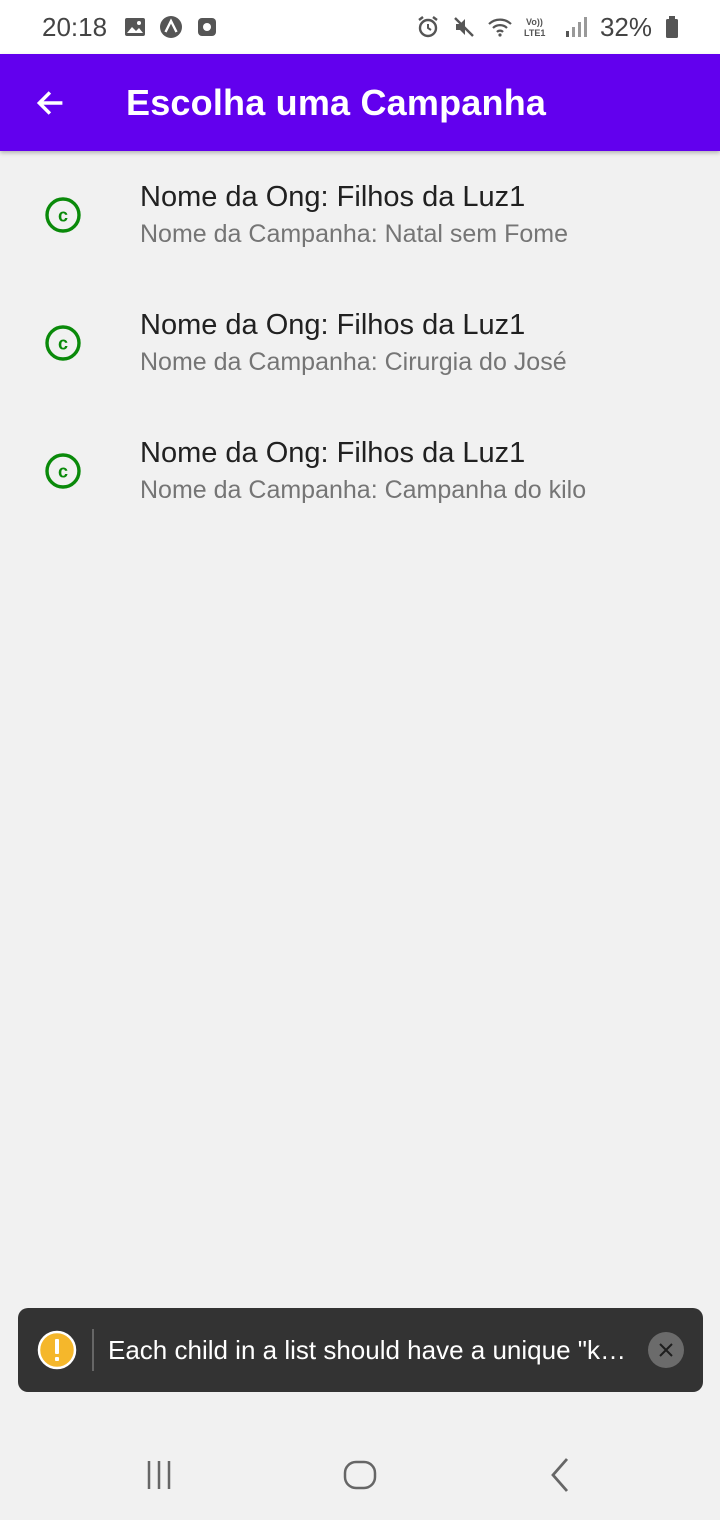 The height and width of the screenshot is (1520, 720). I want to click on page-title: Escolha uma Campanha, so click(336, 102).